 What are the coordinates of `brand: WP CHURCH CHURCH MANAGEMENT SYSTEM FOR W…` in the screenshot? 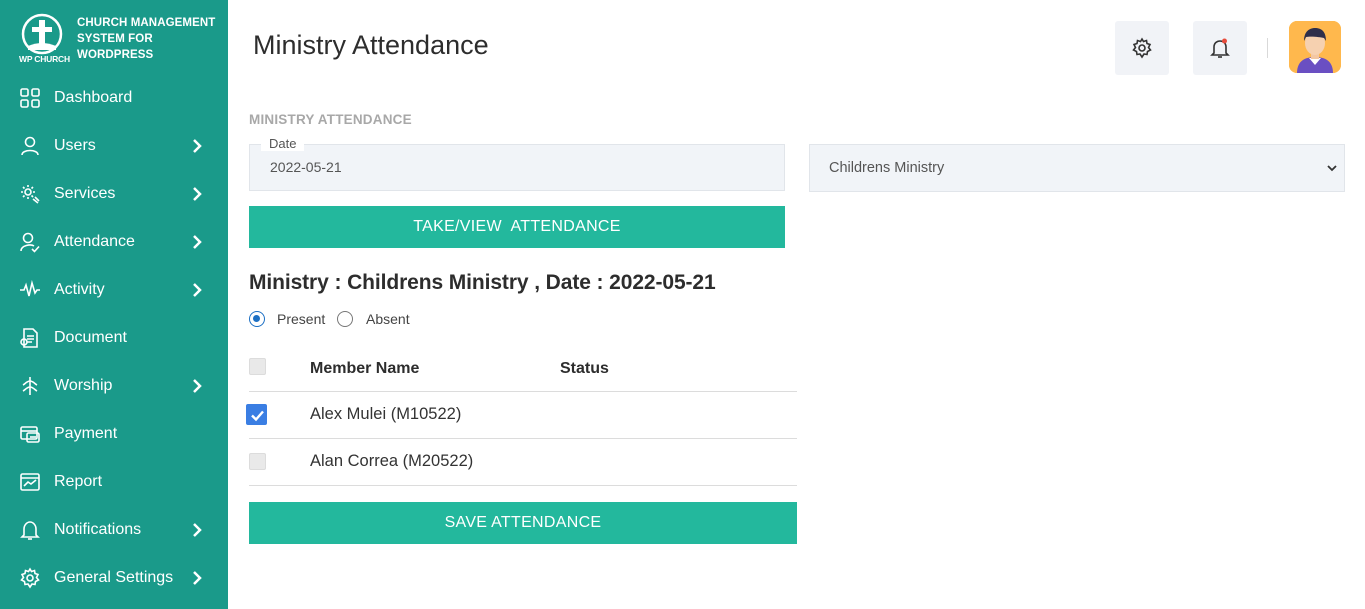 It's located at (118, 40).